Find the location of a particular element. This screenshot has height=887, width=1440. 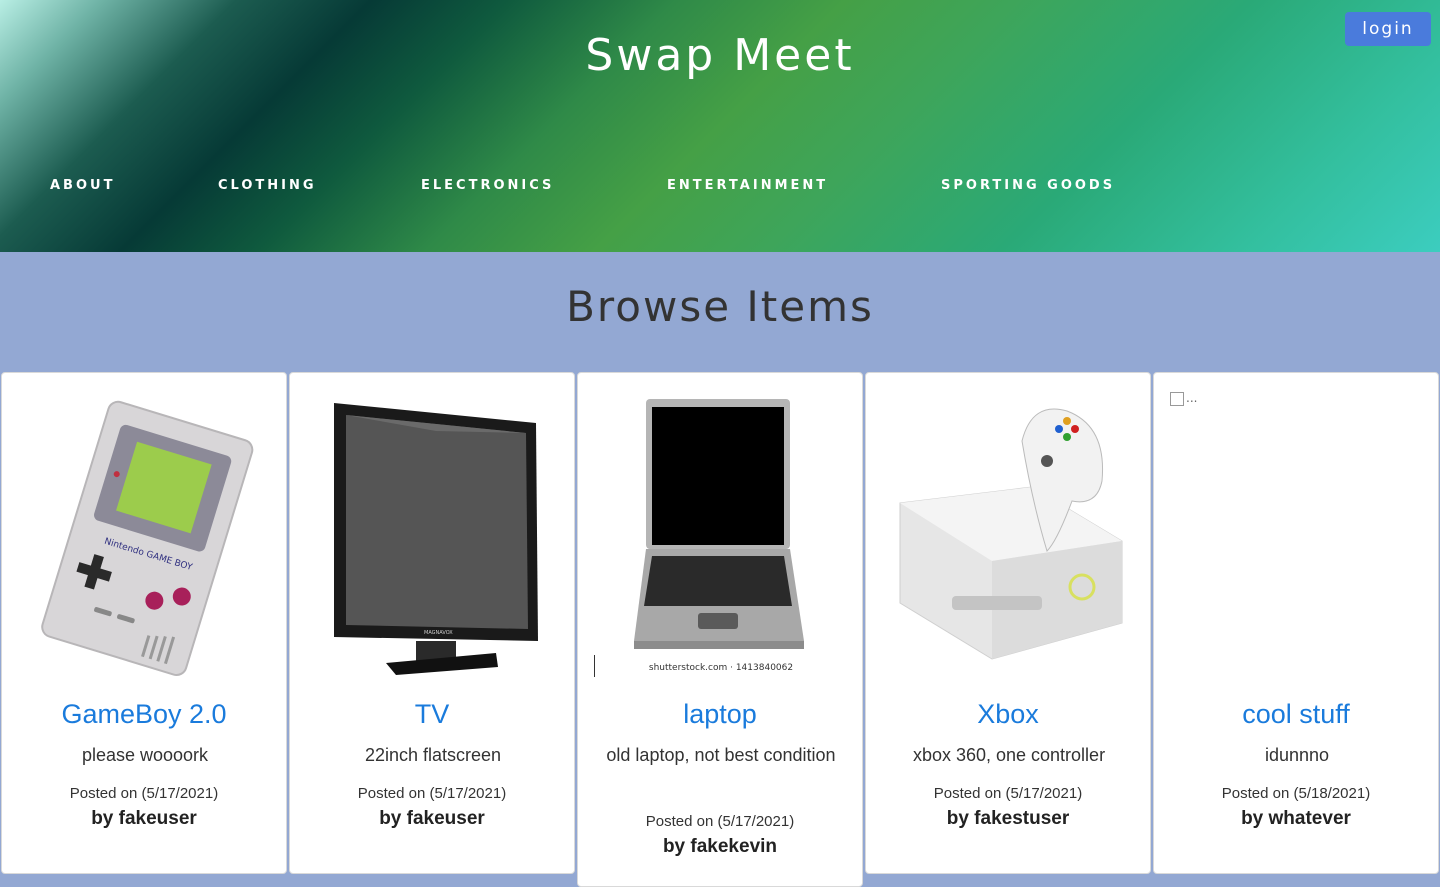

text-cursor is located at coordinates (594, 666).